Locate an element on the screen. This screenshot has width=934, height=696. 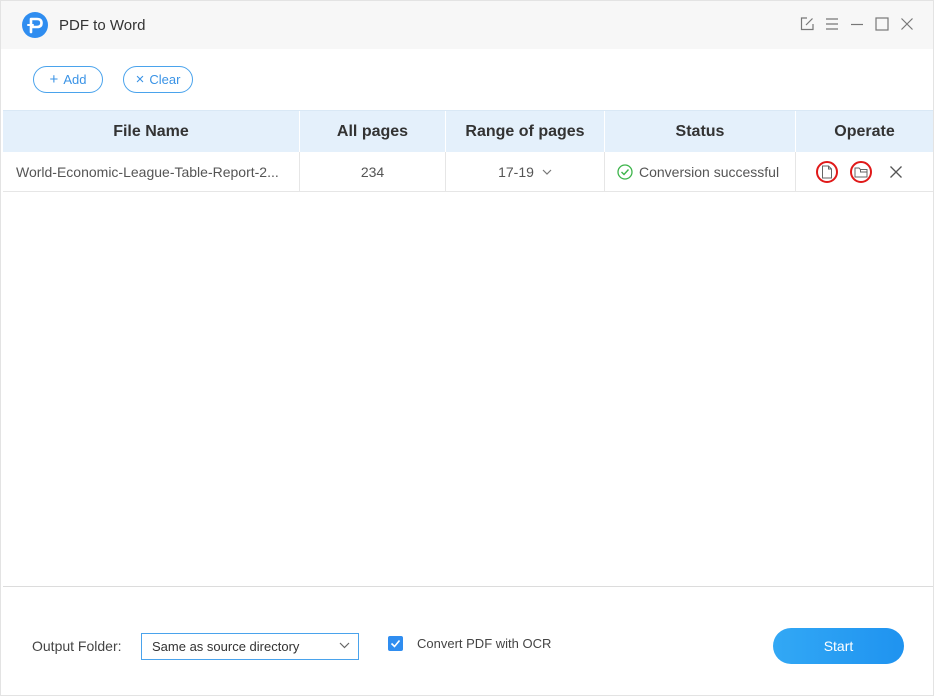
status-cell: Conversion successful is located at coordinates (700, 172).